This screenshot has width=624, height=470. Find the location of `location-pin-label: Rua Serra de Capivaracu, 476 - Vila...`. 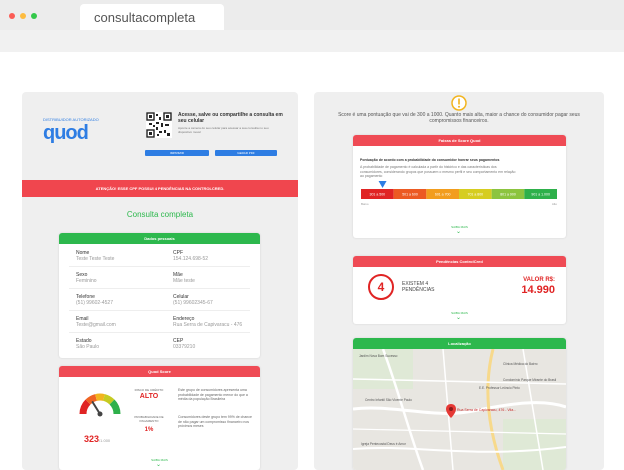

location-pin-label: Rua Serra de Capivaracu, 476 - Vila... is located at coordinates (487, 410).